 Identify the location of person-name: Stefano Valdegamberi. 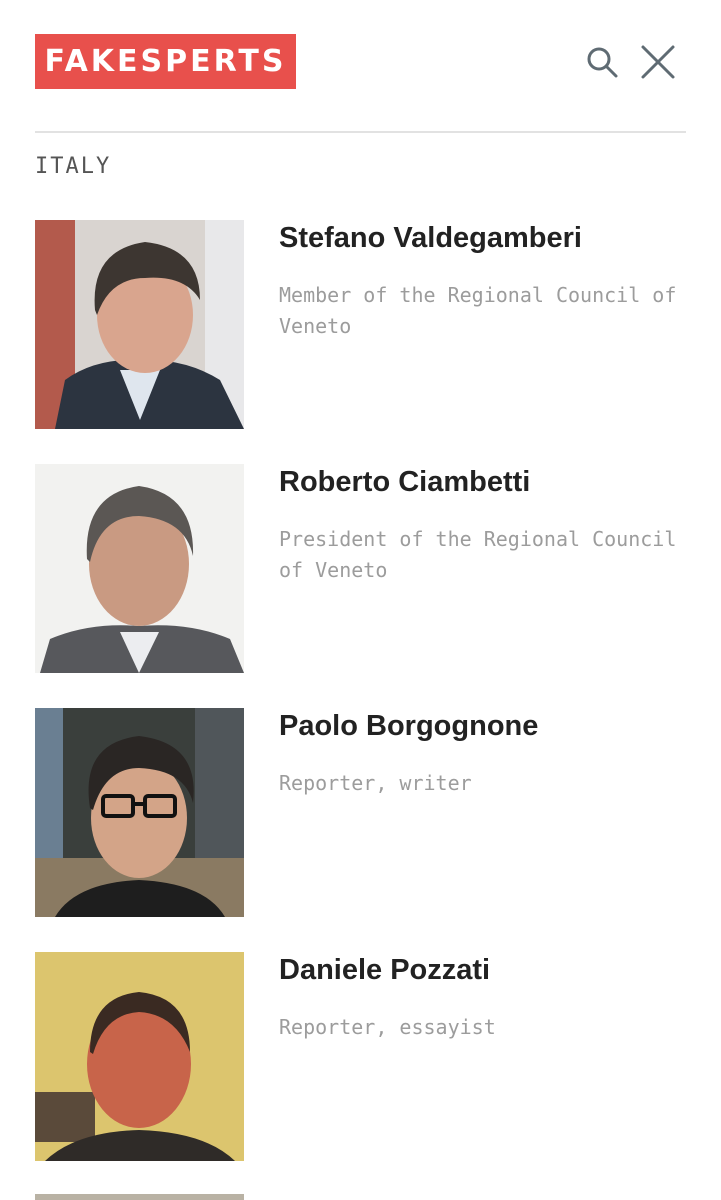
(430, 238).